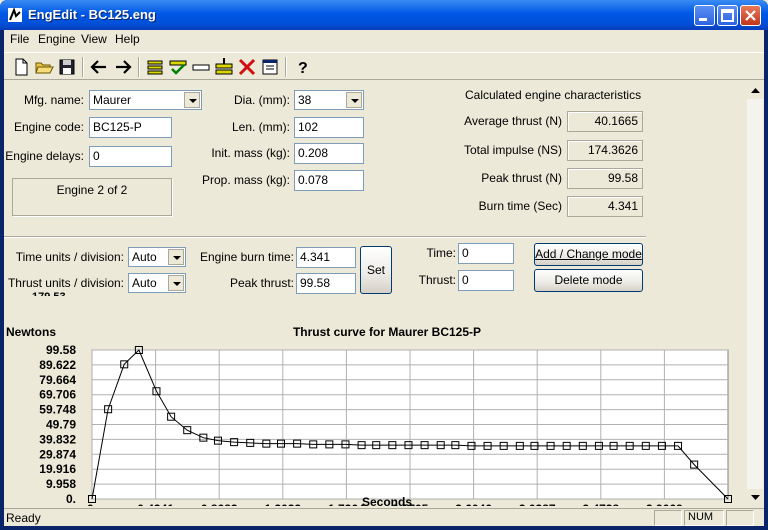  Describe the element at coordinates (61, 425) in the screenshot. I see `y-tick-label: 49.79` at that location.